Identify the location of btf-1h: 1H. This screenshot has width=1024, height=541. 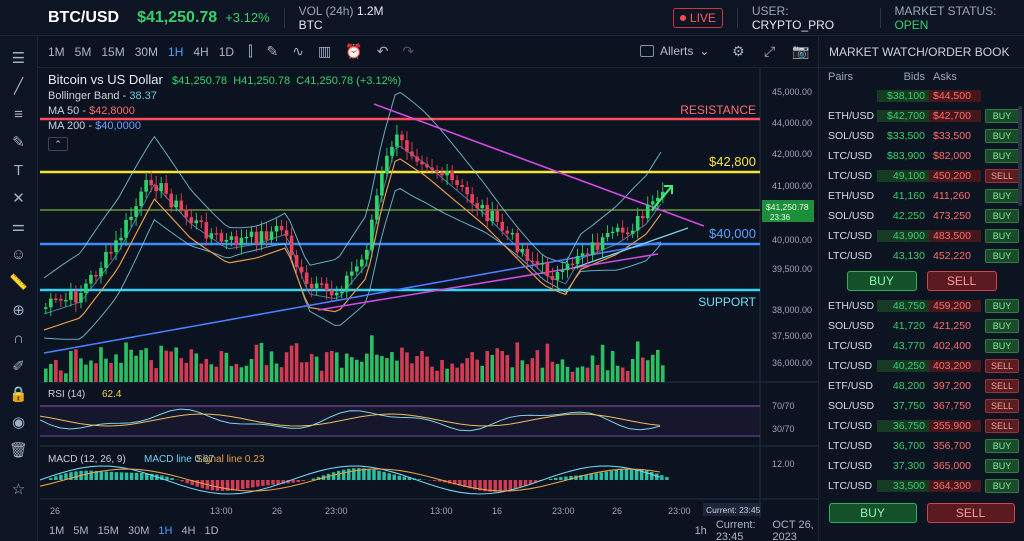
(165, 531).